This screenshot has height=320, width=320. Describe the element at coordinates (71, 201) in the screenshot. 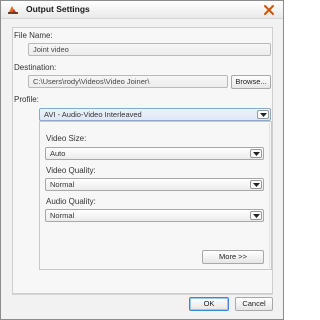

I see `audio-quality-label: Audio Quality:` at that location.